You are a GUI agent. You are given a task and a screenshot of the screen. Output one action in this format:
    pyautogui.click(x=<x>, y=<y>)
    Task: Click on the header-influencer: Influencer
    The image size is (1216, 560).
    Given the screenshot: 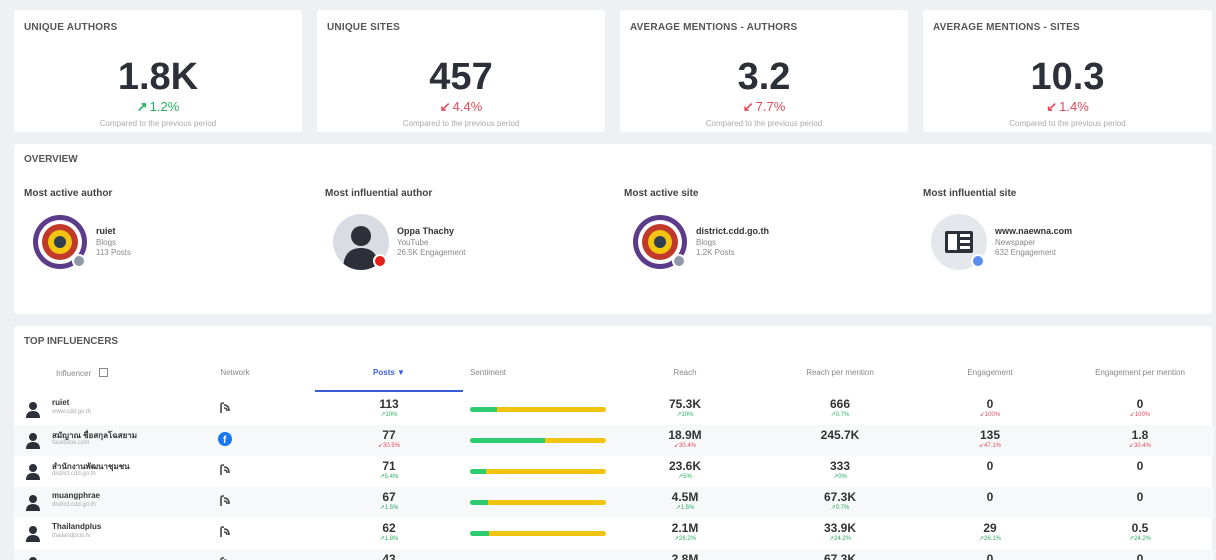 What is the action you would take?
    pyautogui.click(x=82, y=373)
    